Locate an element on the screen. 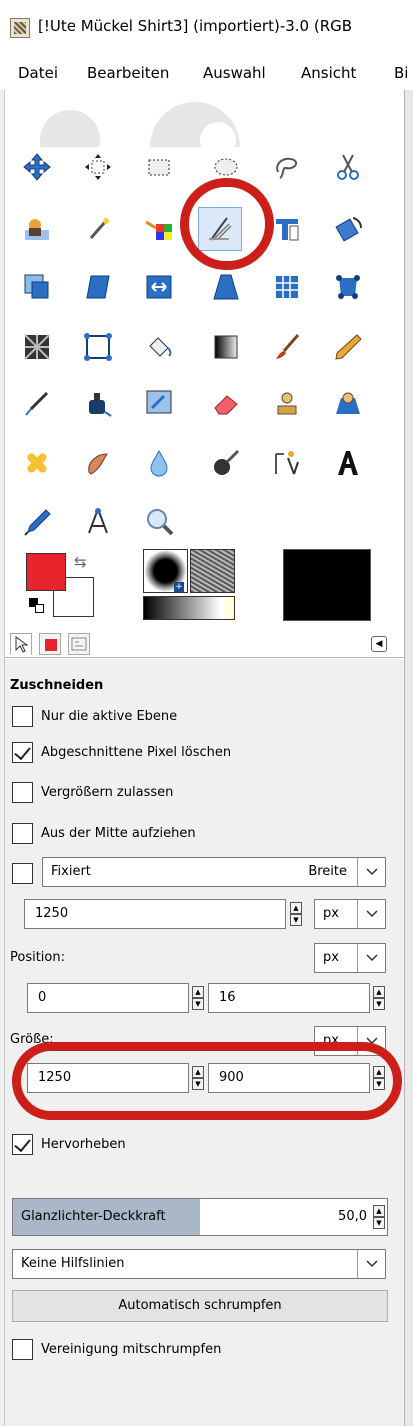 This screenshot has height=1426, width=413. position-x-field: 0 is located at coordinates (108, 998).